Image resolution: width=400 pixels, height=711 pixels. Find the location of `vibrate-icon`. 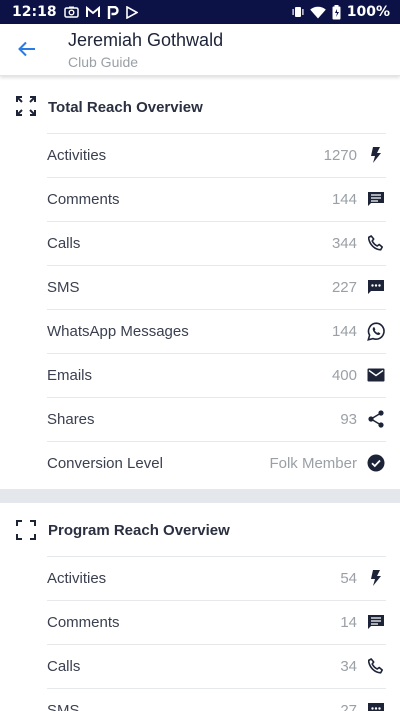

vibrate-icon is located at coordinates (298, 12).